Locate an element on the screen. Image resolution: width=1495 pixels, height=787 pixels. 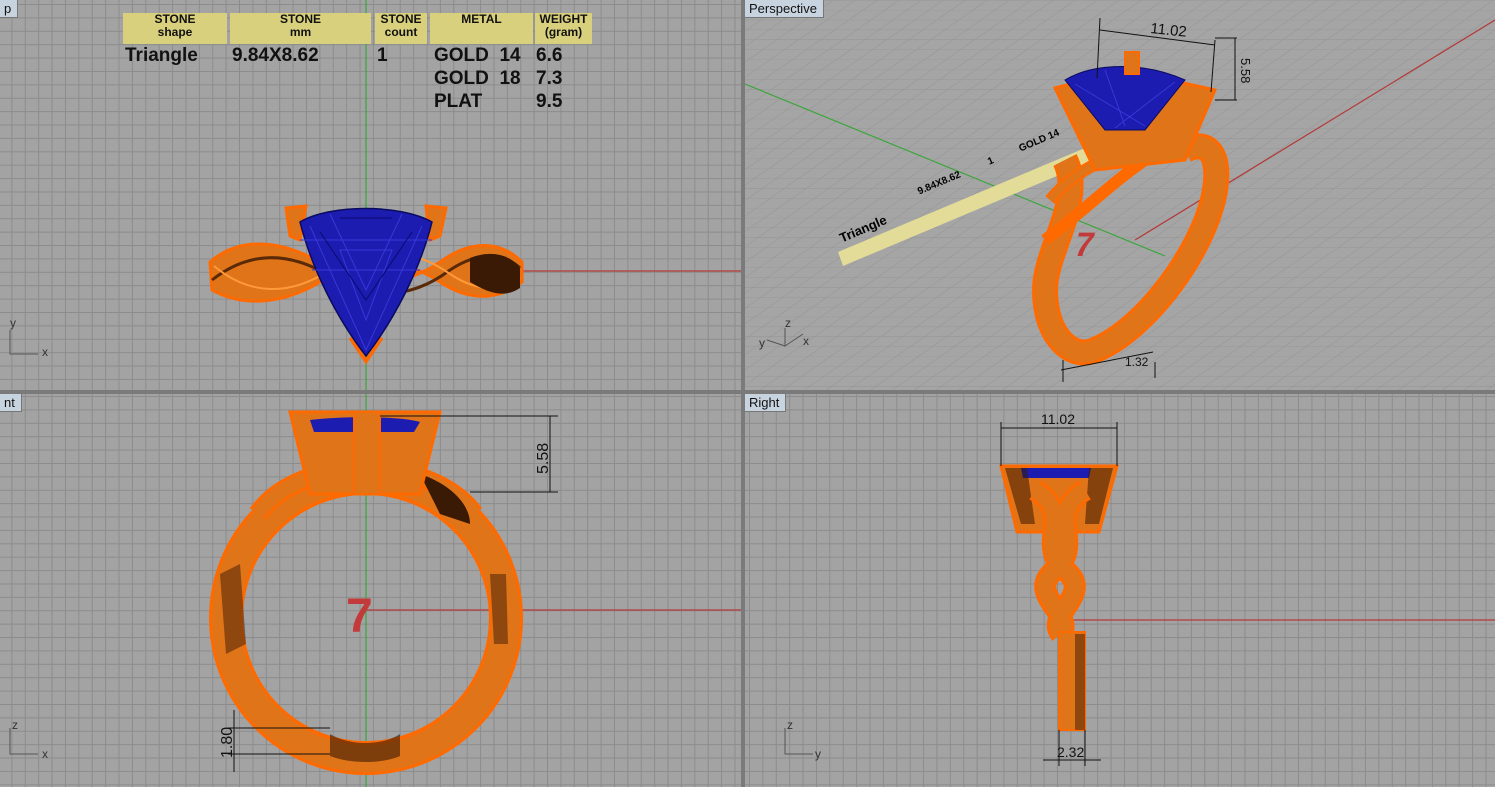
header-stone-shape: STONE shape is located at coordinates (175, 28).